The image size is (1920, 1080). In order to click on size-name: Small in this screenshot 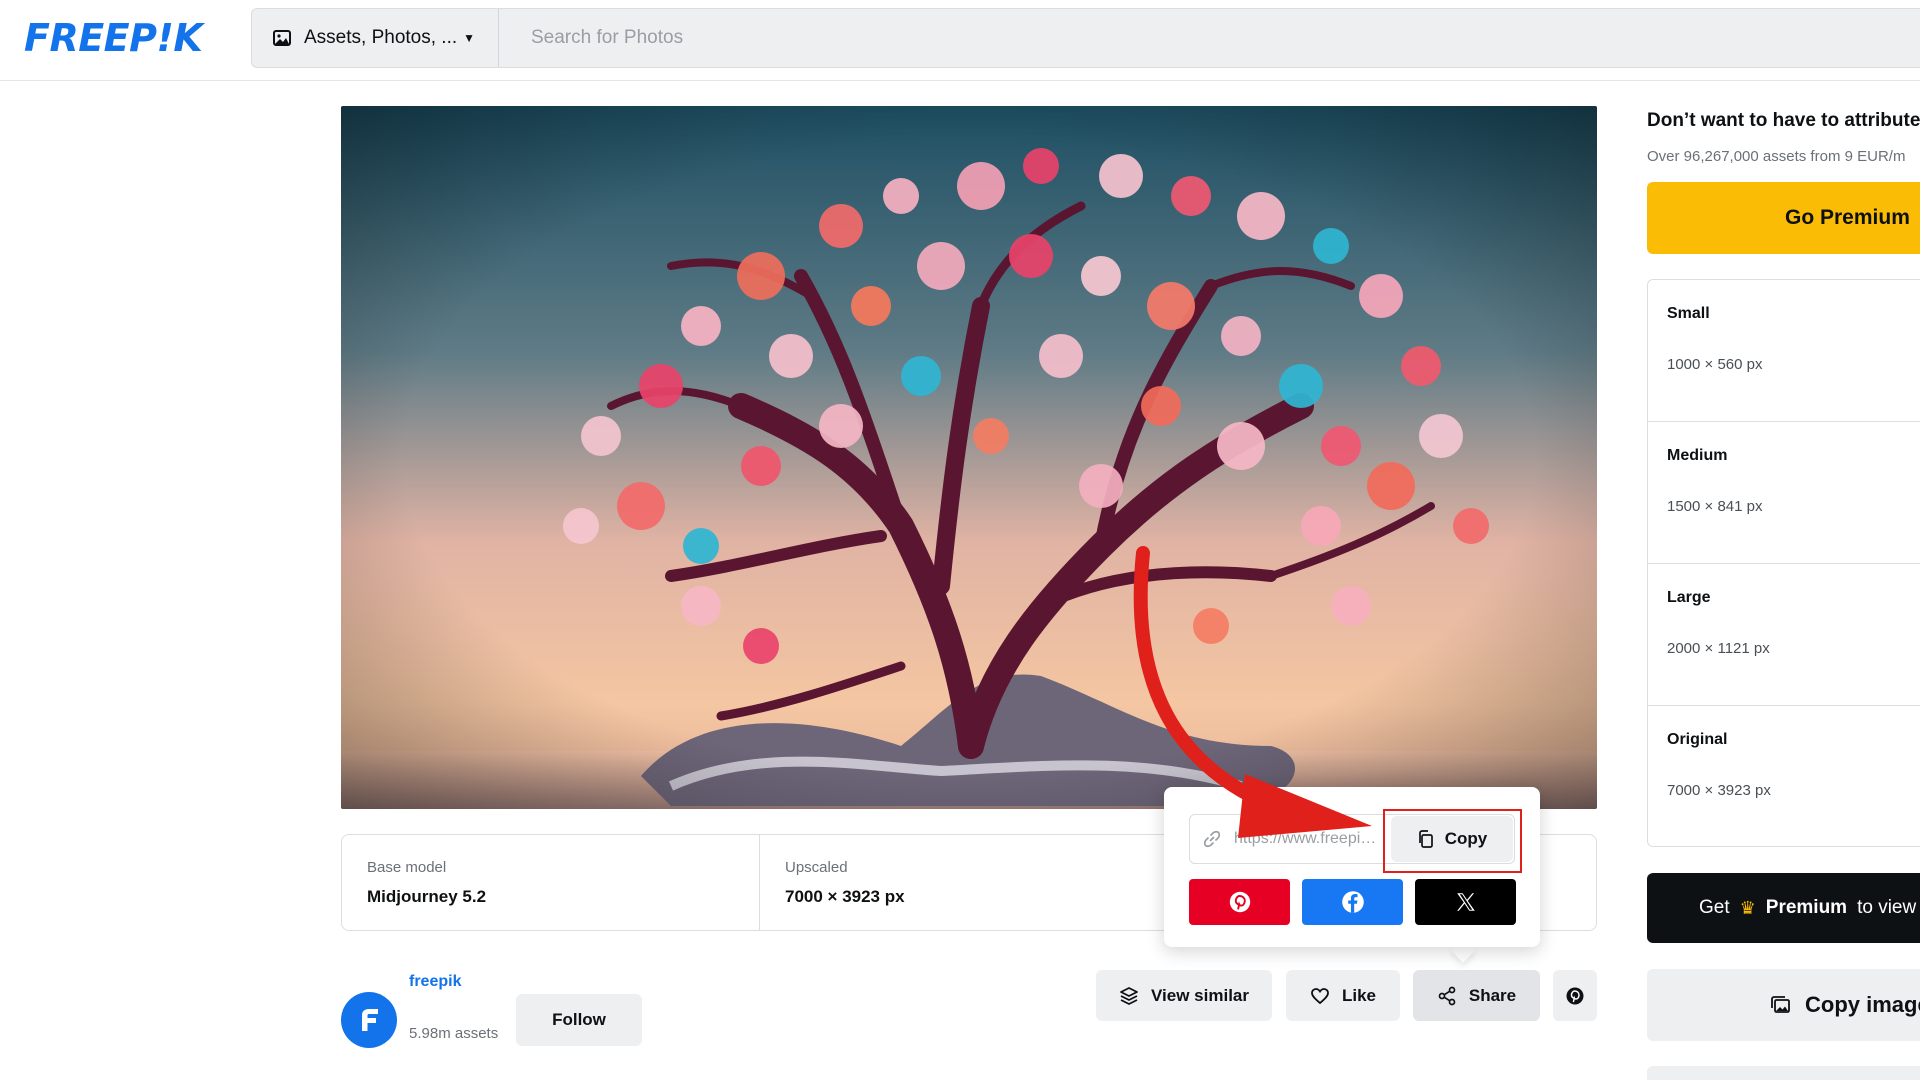, I will do `click(1688, 313)`.